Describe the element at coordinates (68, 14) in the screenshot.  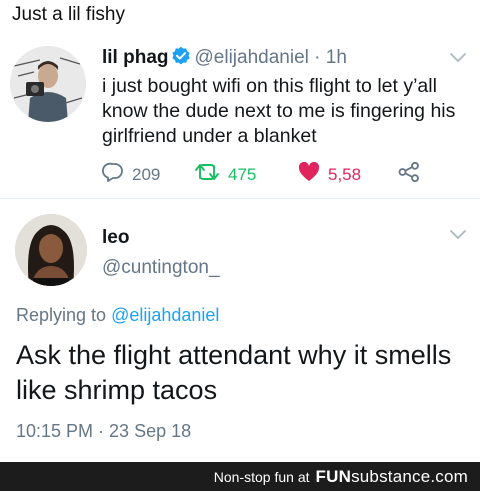
I see `post-title: Just a lil fishy` at that location.